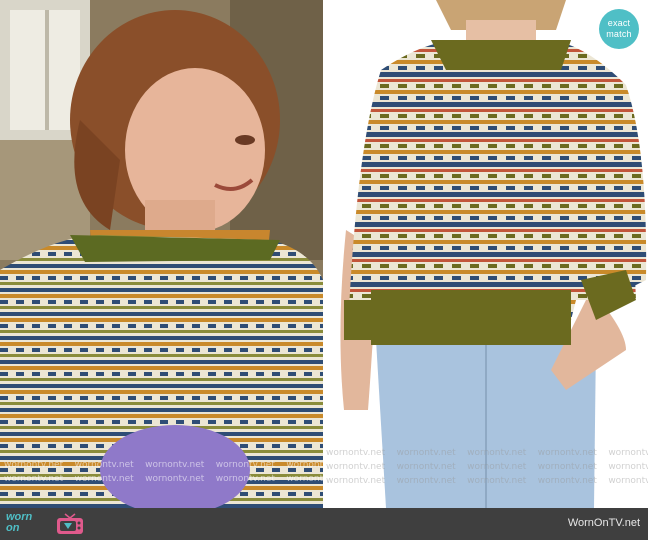  I want to click on exact-match-badge: exact match, so click(619, 29).